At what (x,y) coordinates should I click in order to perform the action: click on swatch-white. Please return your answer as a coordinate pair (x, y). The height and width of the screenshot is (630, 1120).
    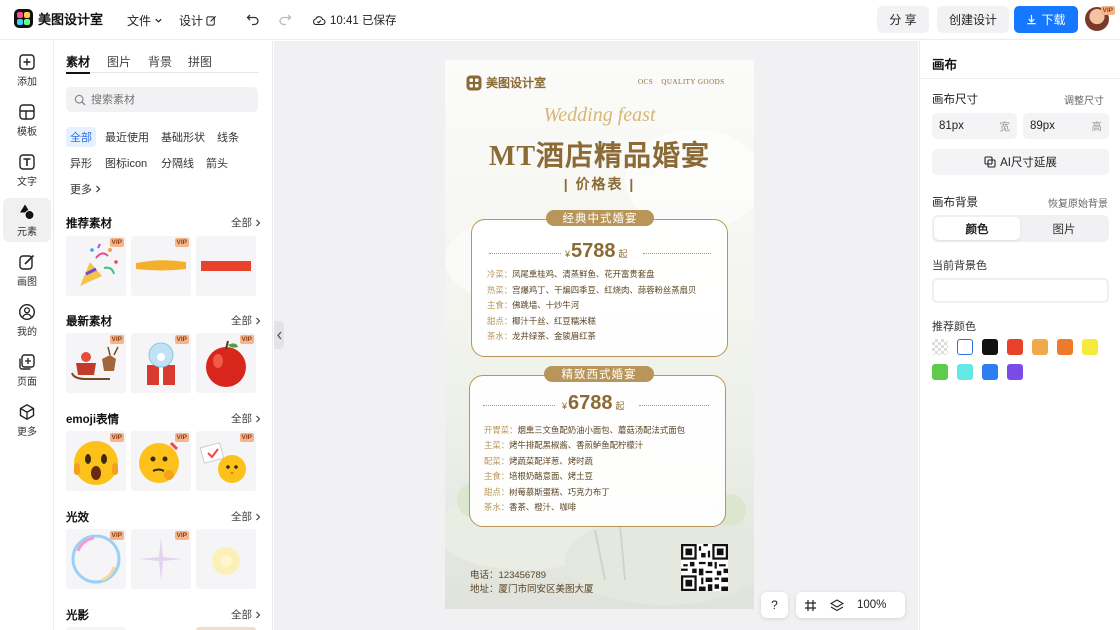
    Looking at the image, I should click on (965, 347).